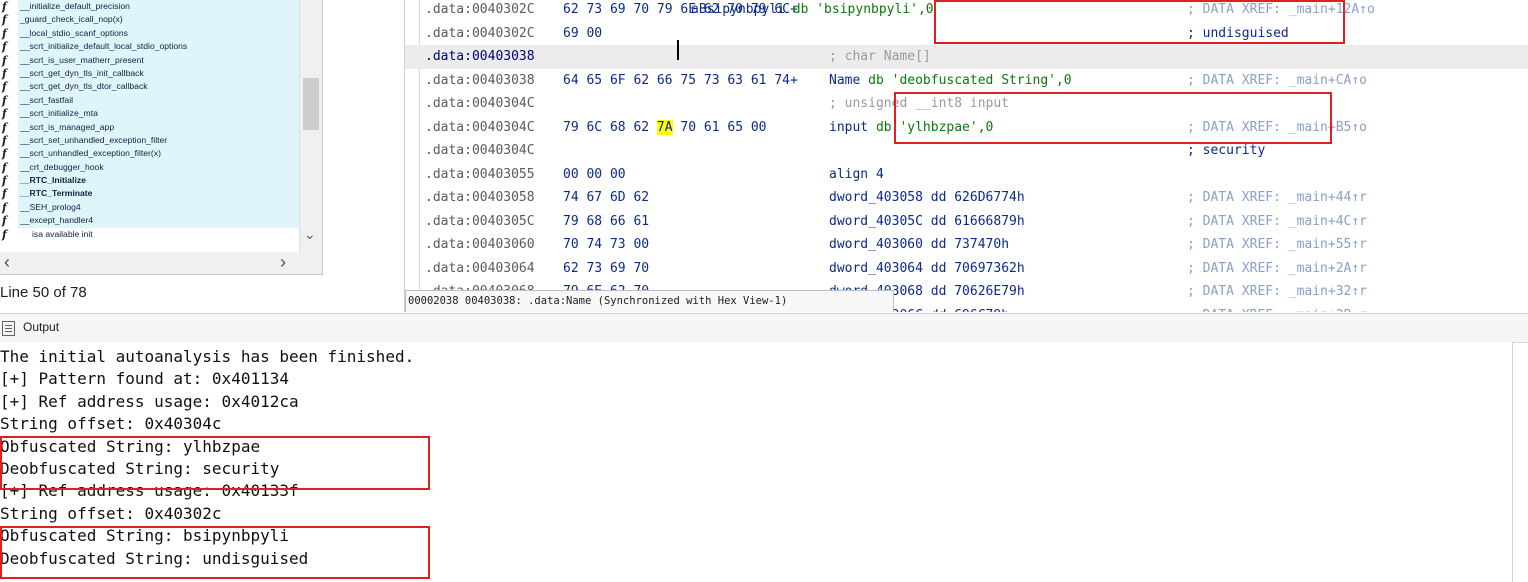 This screenshot has width=1528, height=582. What do you see at coordinates (973, 268) in the screenshot?
I see `instruction-text: dd 70697362h` at bounding box center [973, 268].